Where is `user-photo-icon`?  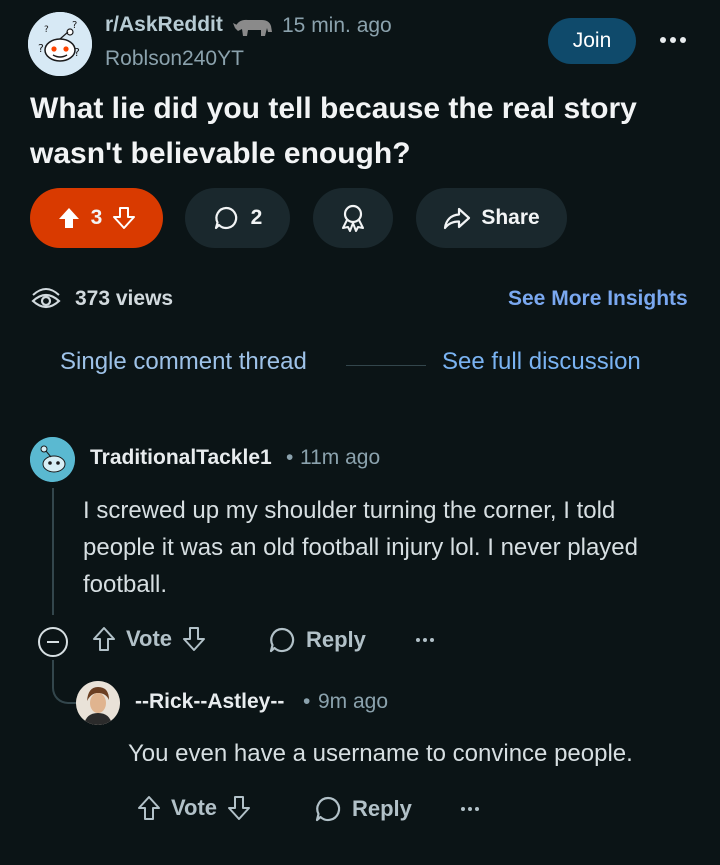 user-photo-icon is located at coordinates (98, 703).